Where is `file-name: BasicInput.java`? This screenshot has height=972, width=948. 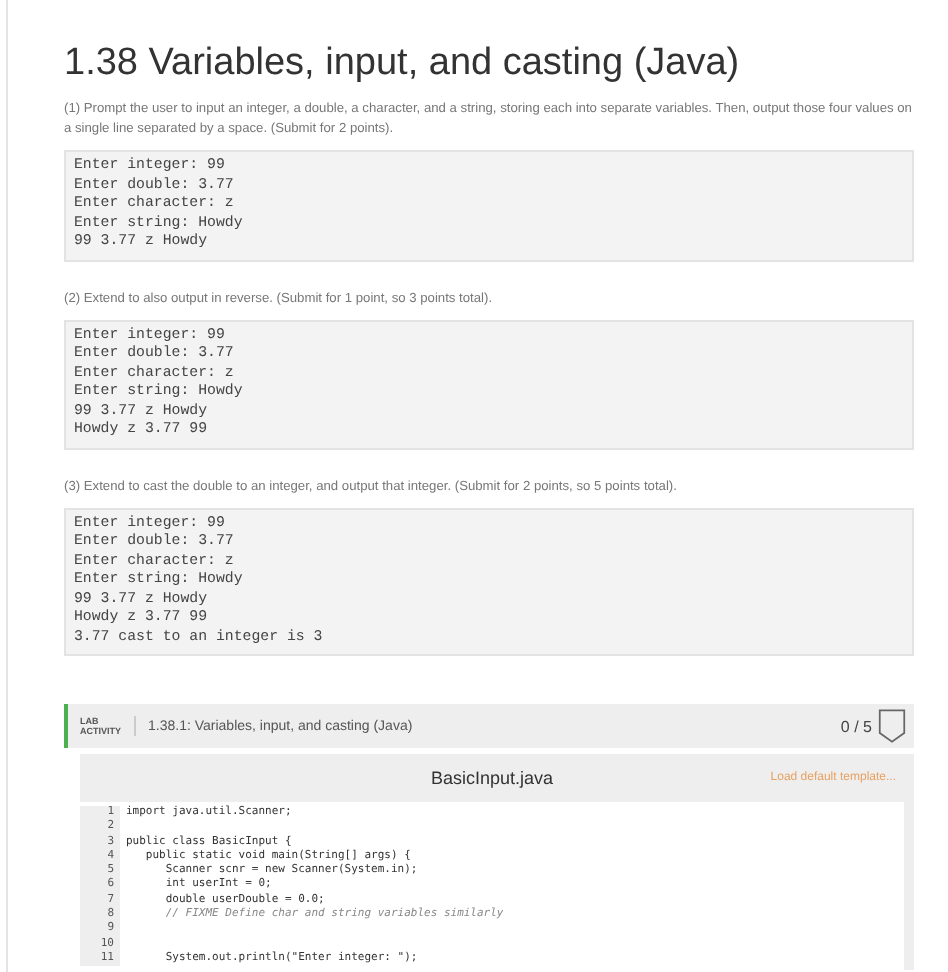 file-name: BasicInput.java is located at coordinates (492, 778).